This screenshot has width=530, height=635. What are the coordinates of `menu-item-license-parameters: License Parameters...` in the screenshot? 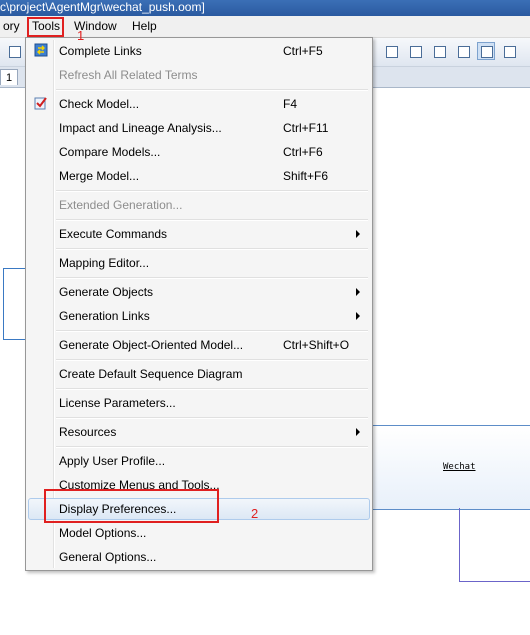 It's located at (199, 403).